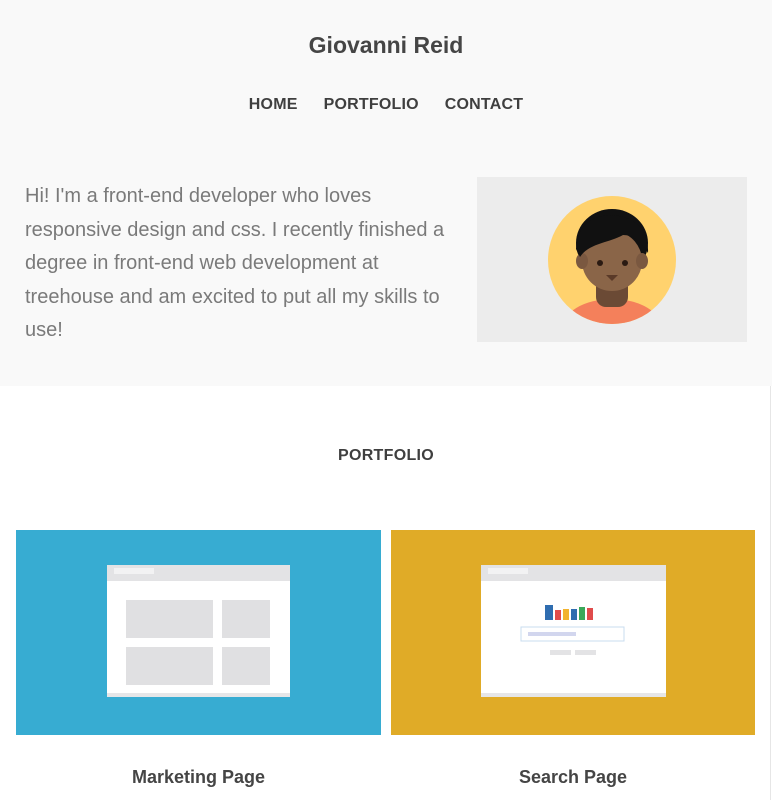  I want to click on search-page-thumbnail-icon, so click(573, 632).